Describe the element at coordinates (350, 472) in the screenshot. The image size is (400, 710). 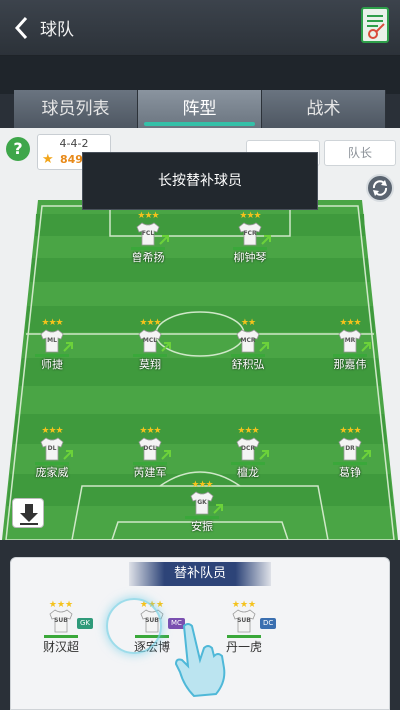
I see `player-name: 葛铮` at that location.